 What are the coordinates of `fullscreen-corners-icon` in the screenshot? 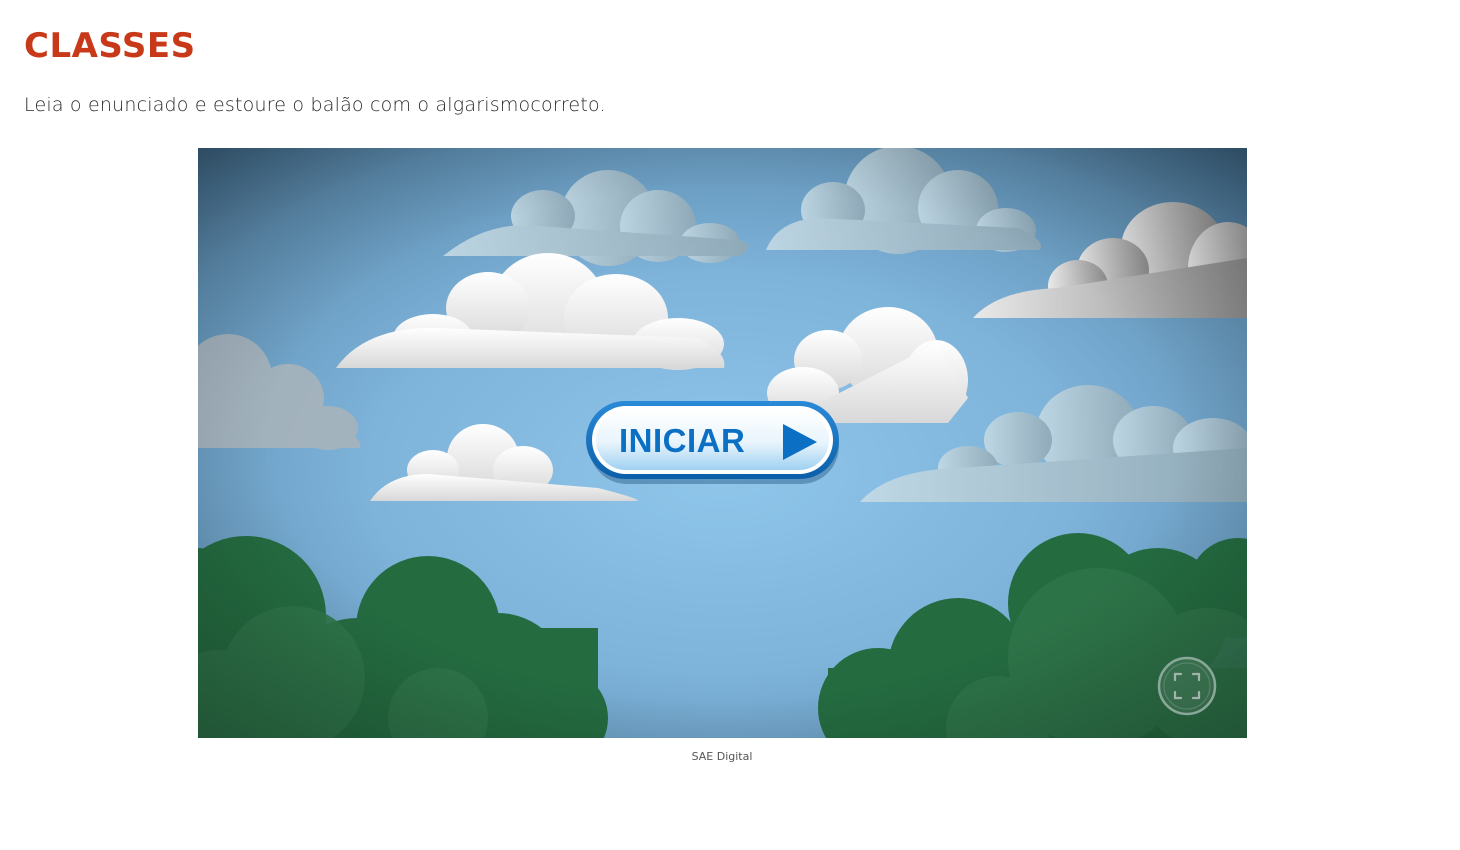 It's located at (1187, 686).